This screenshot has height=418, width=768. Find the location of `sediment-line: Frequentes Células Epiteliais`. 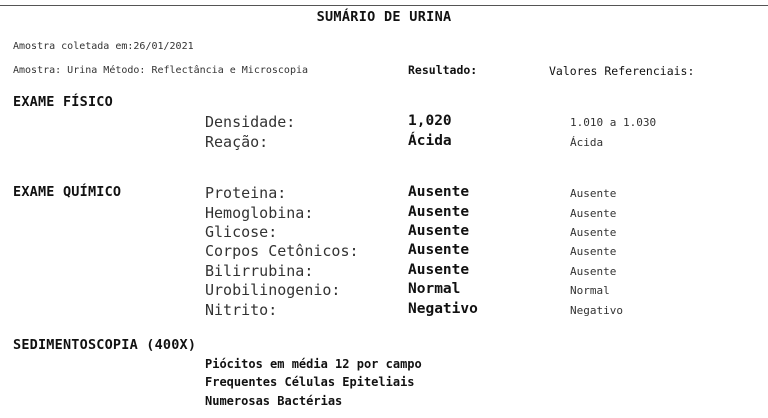

sediment-line: Frequentes Células Epiteliais is located at coordinates (310, 382).